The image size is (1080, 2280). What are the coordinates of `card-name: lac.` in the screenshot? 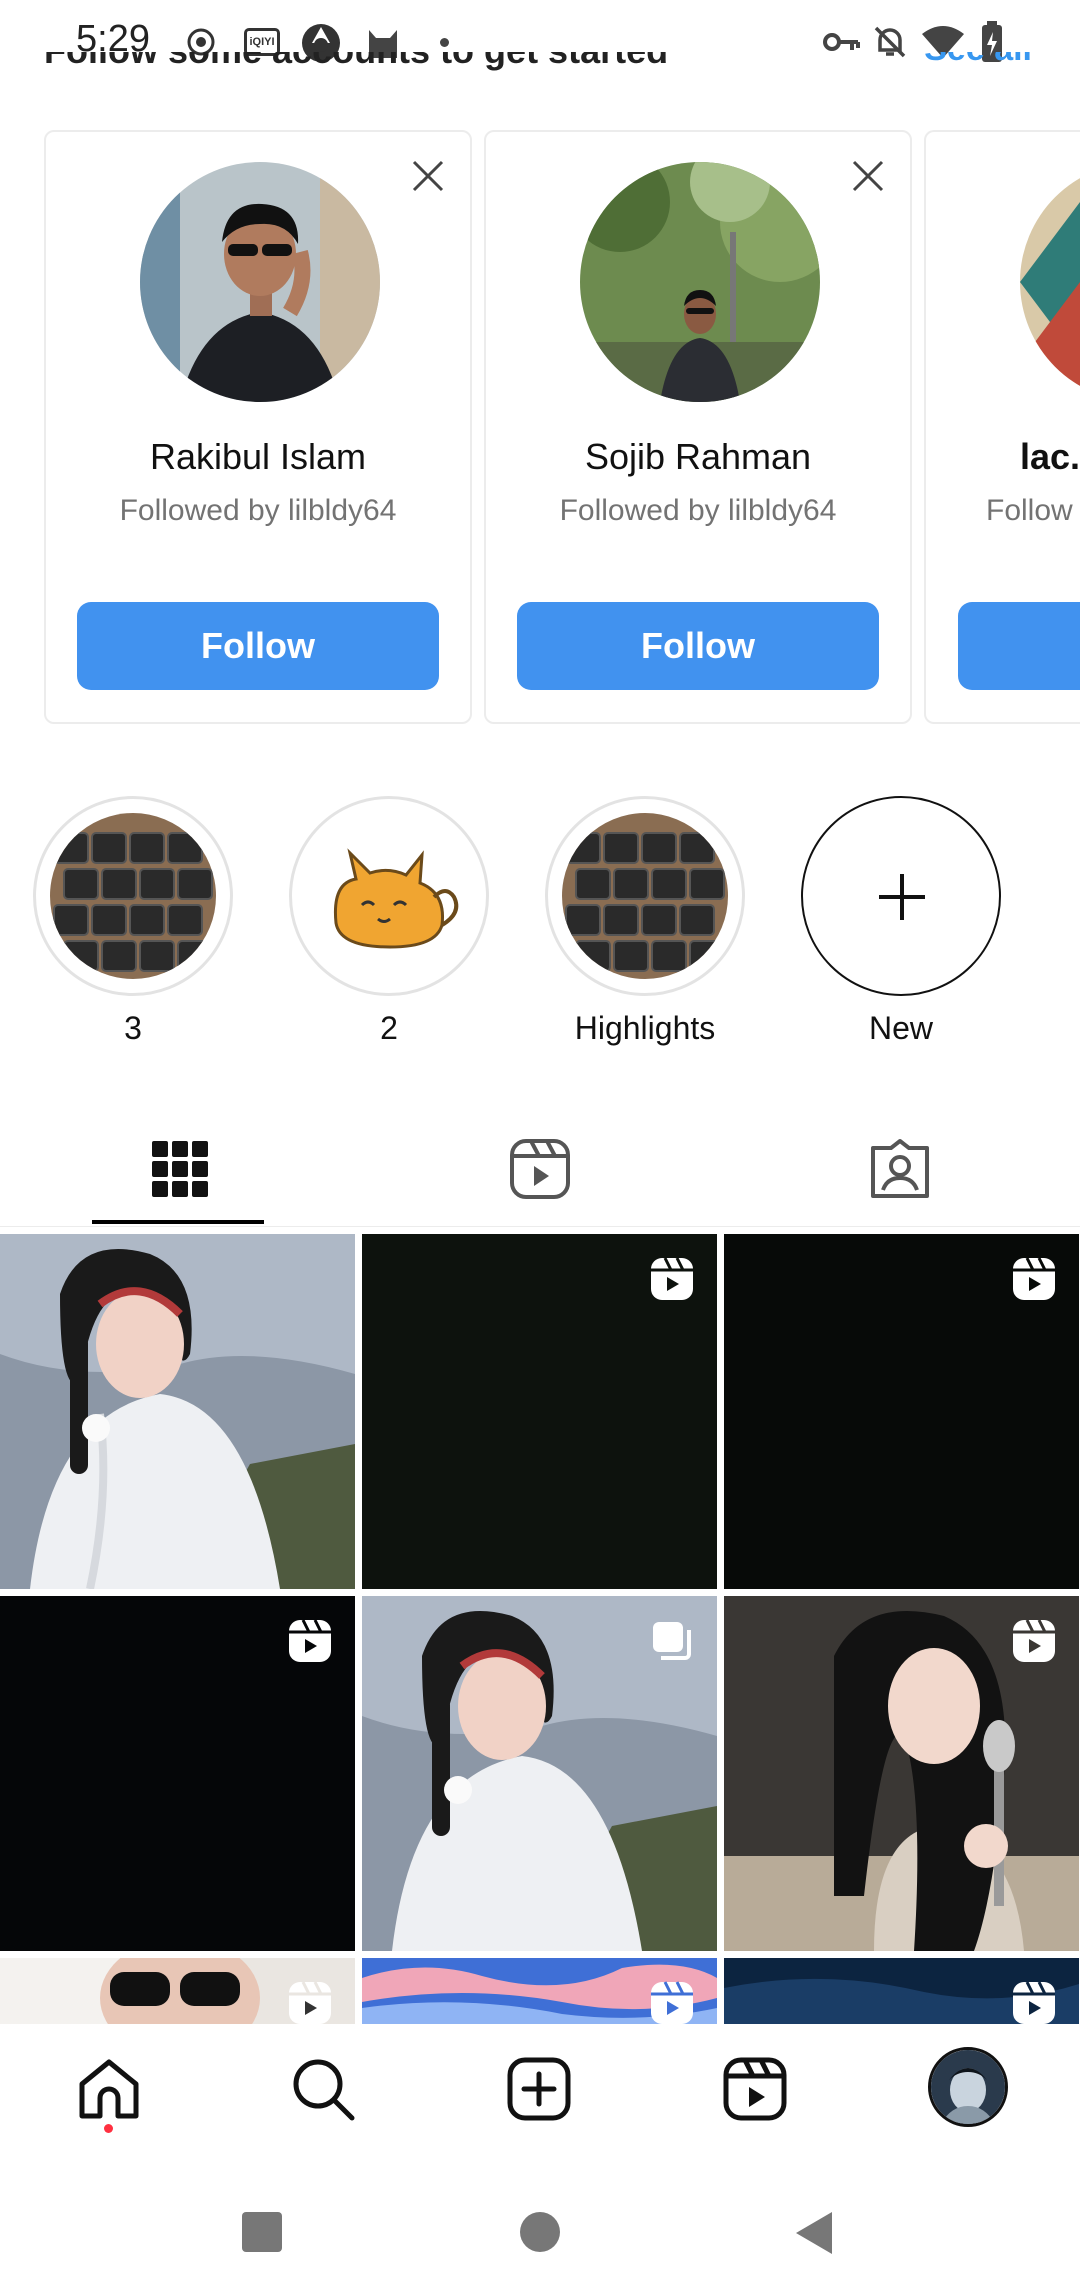 It's located at (1050, 456).